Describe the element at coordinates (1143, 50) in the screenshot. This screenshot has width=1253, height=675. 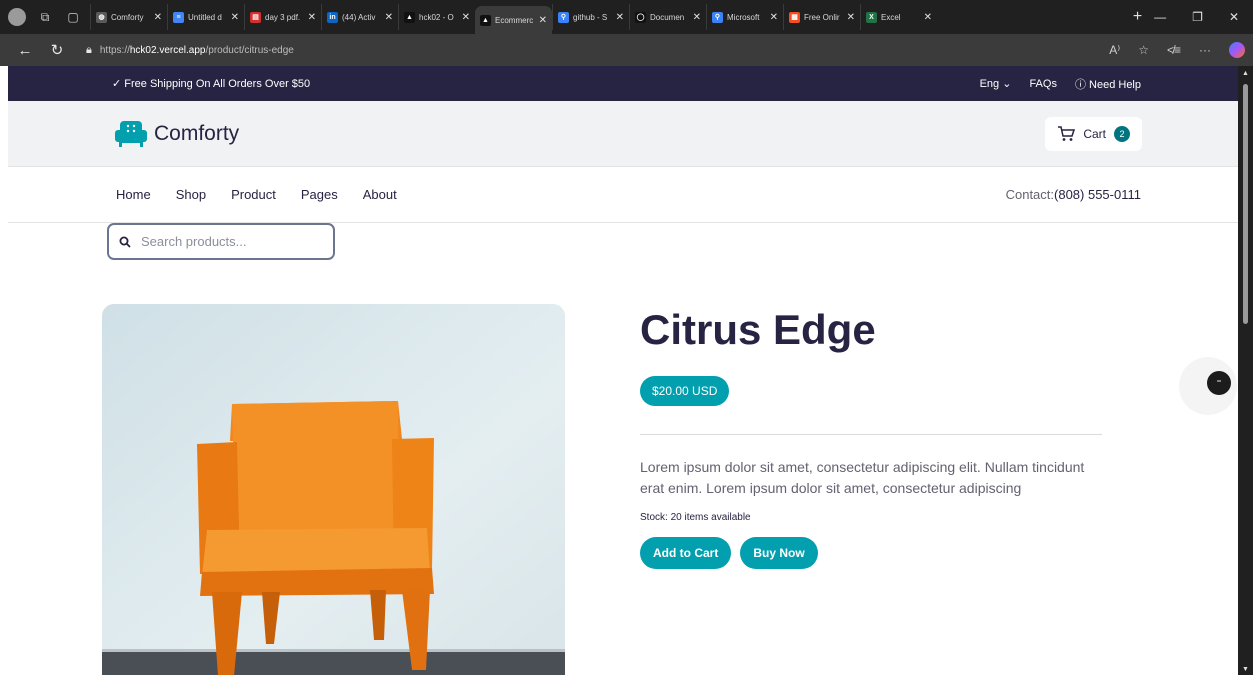
I see `favorite-star-icon: ☆` at that location.